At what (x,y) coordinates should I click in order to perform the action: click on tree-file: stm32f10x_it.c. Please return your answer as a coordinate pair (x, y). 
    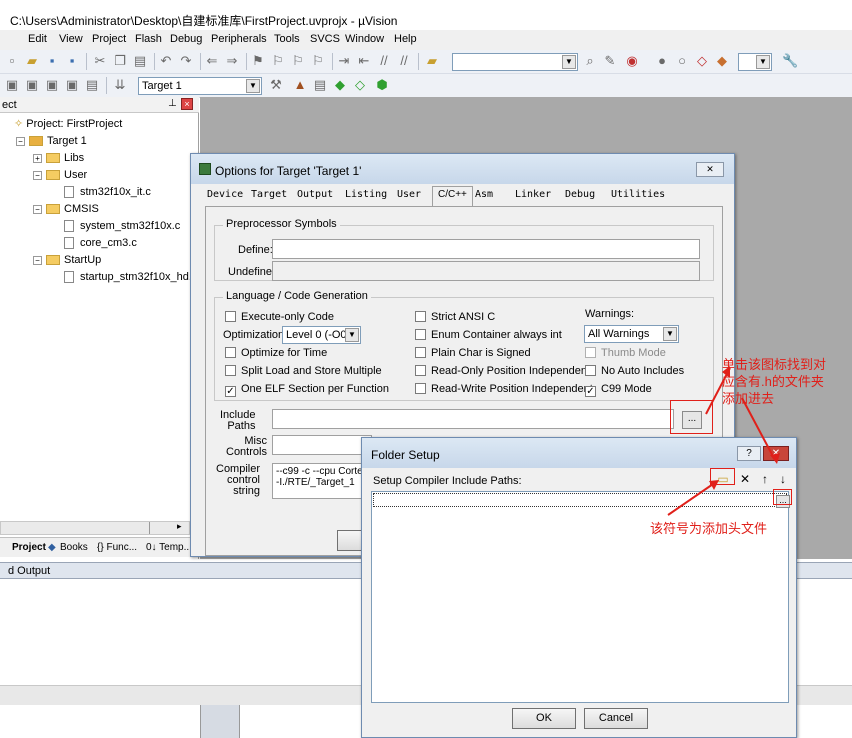
    Looking at the image, I should click on (107, 192).